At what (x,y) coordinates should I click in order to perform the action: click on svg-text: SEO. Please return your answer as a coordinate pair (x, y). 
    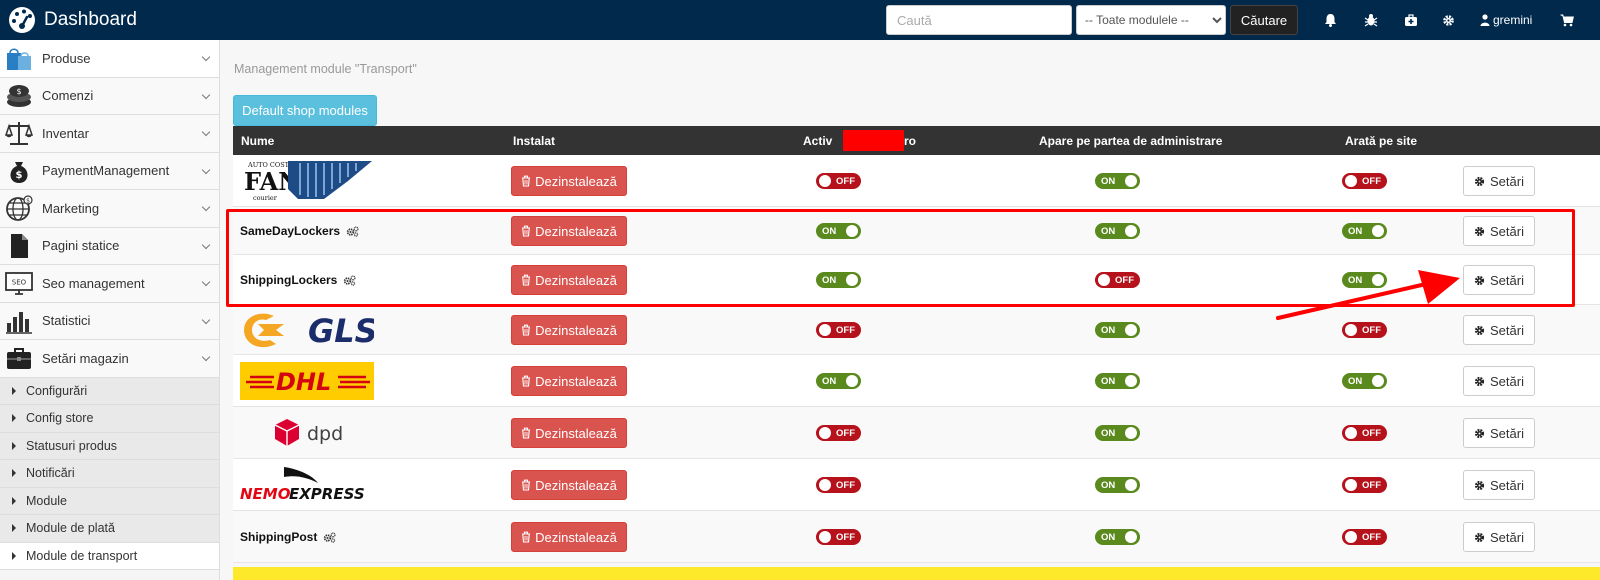
    Looking at the image, I should click on (19, 283).